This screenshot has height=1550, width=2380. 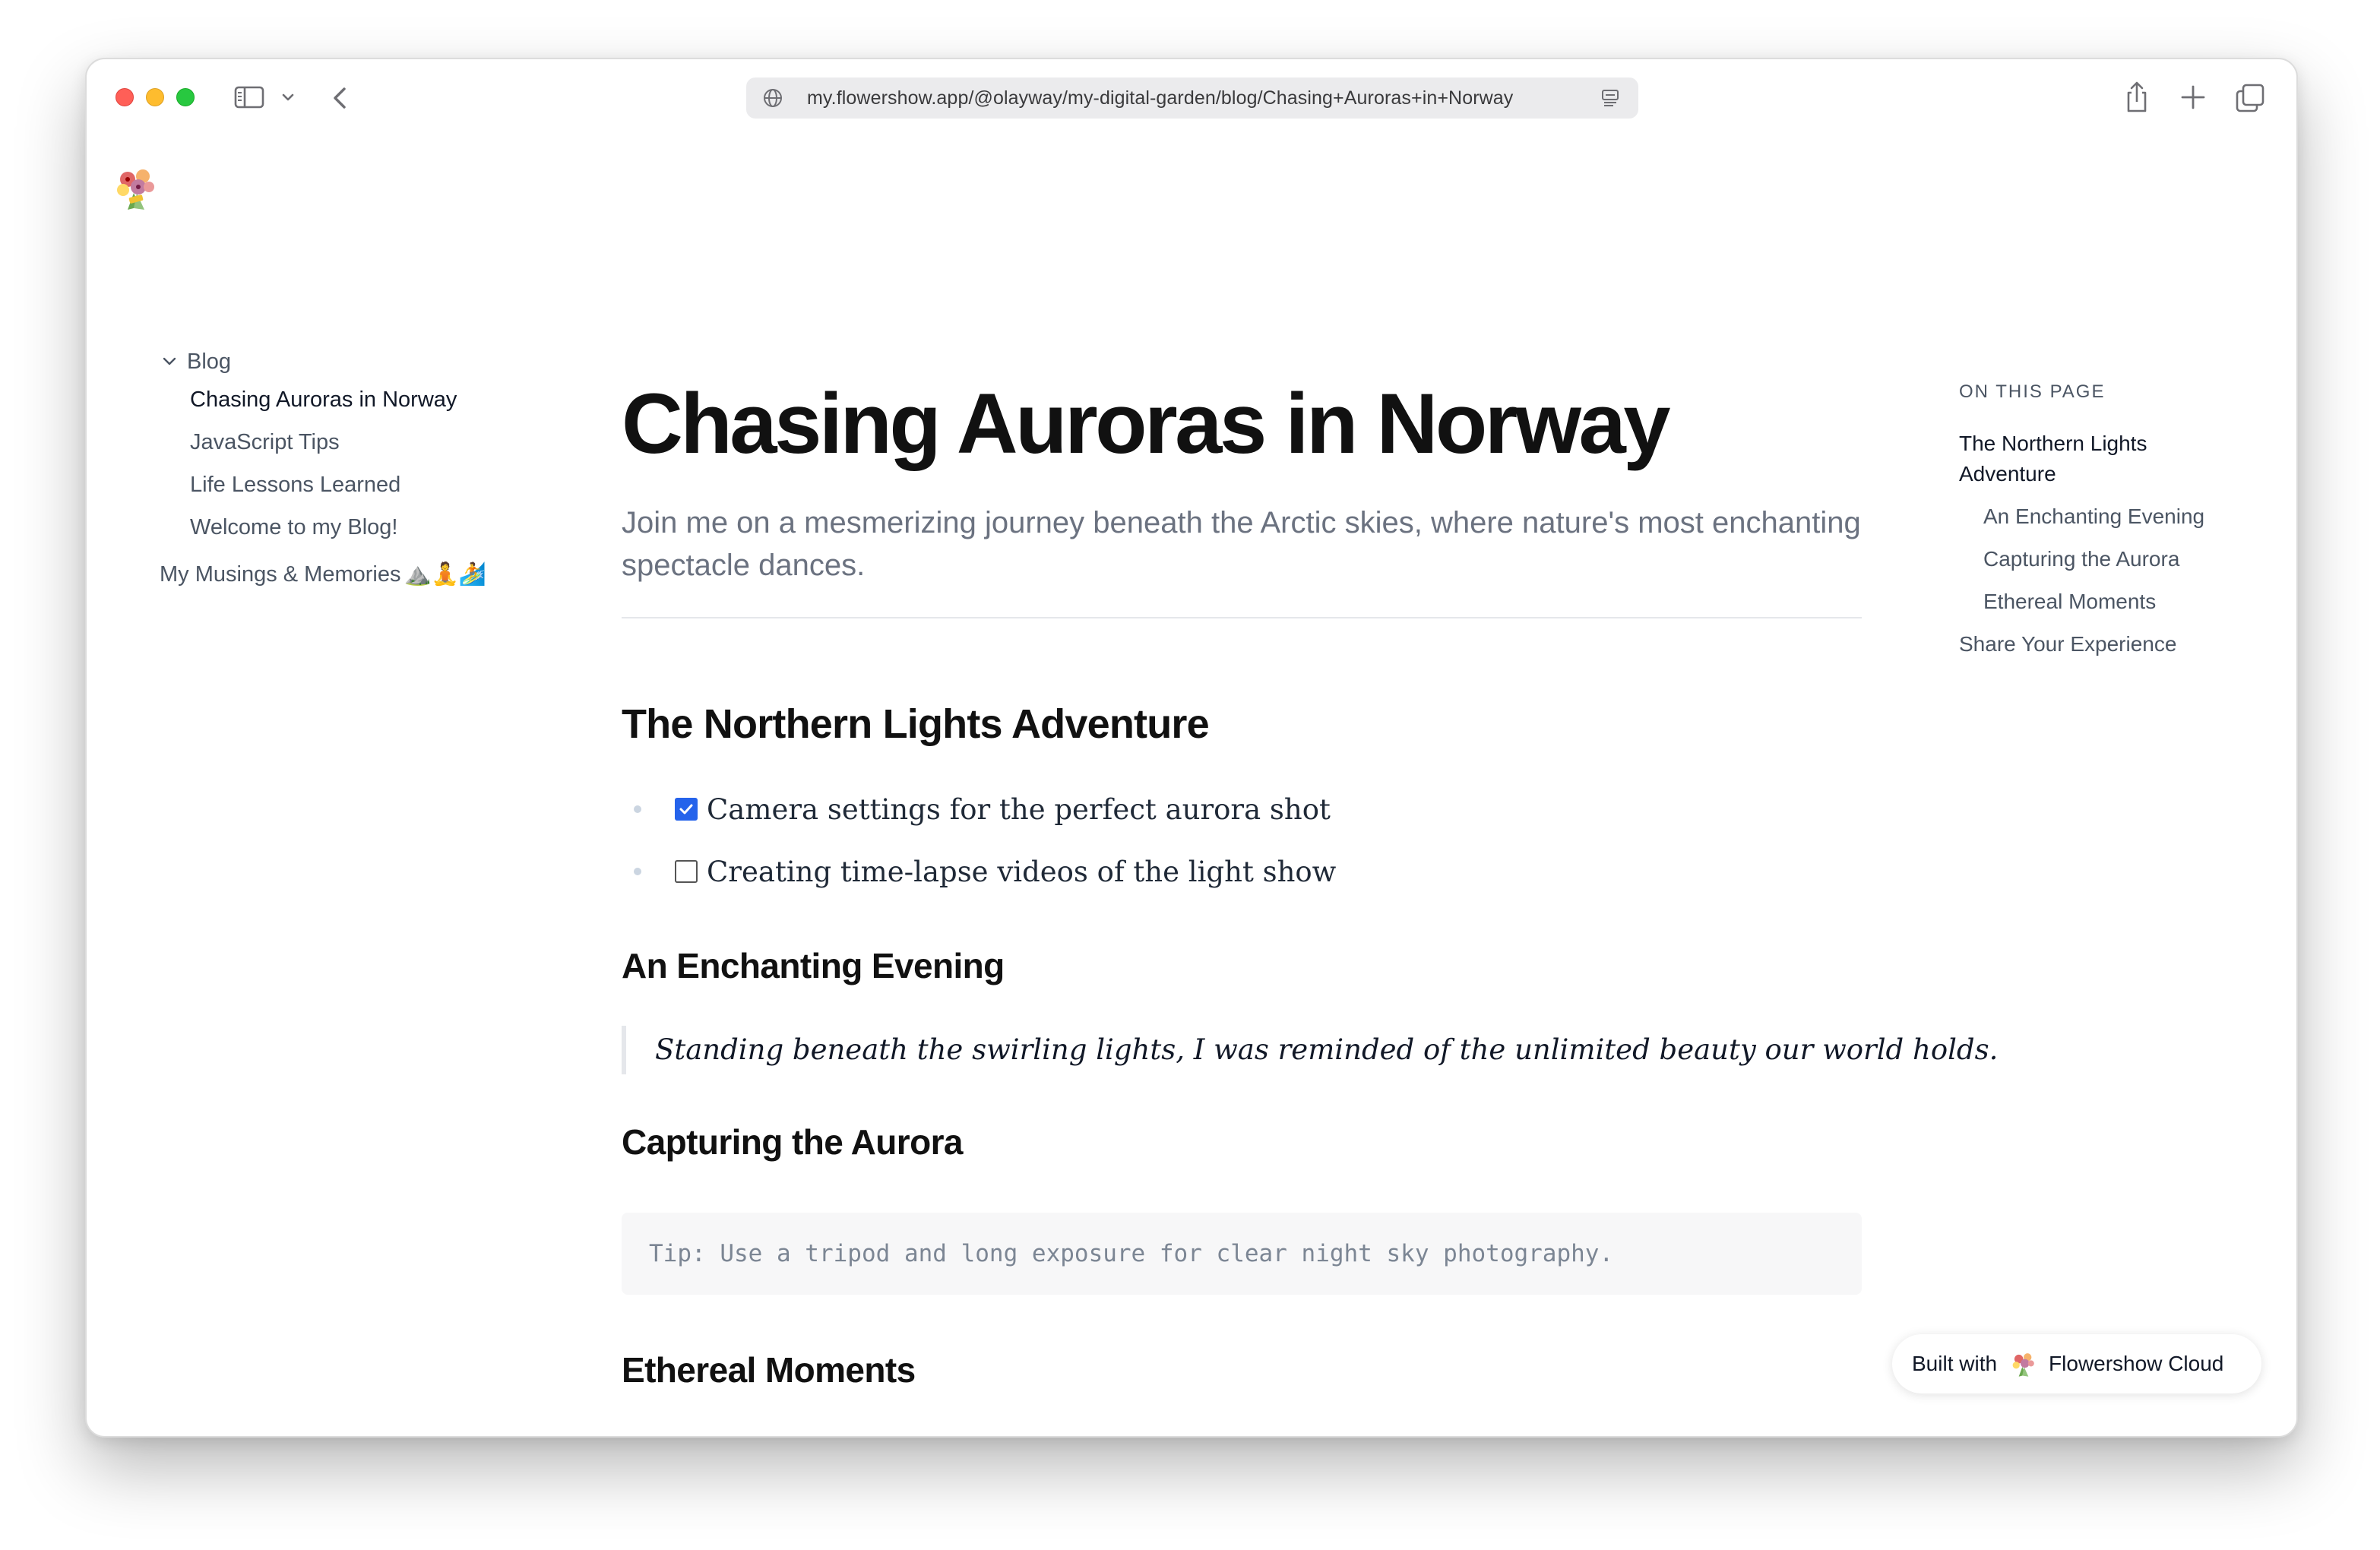 I want to click on globe-icon, so click(x=772, y=98).